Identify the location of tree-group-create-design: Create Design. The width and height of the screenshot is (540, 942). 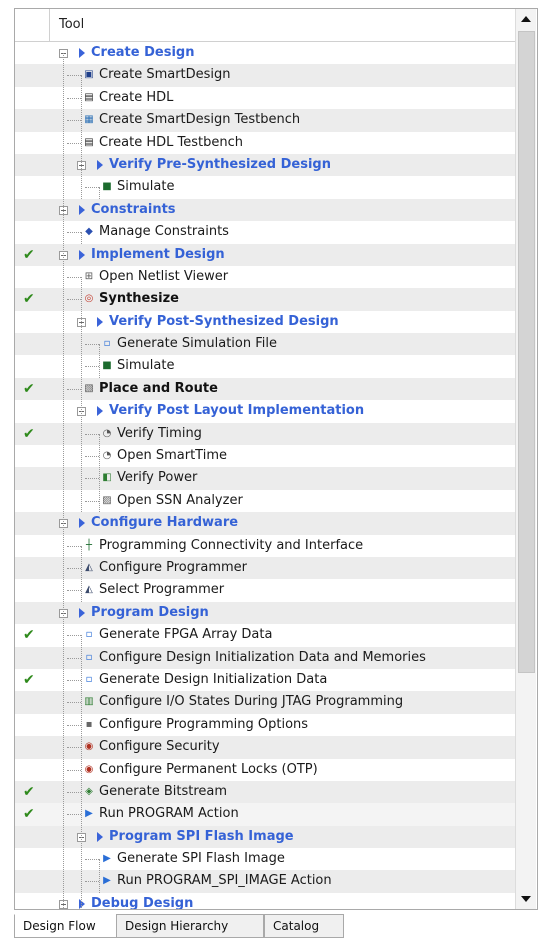
(265, 53).